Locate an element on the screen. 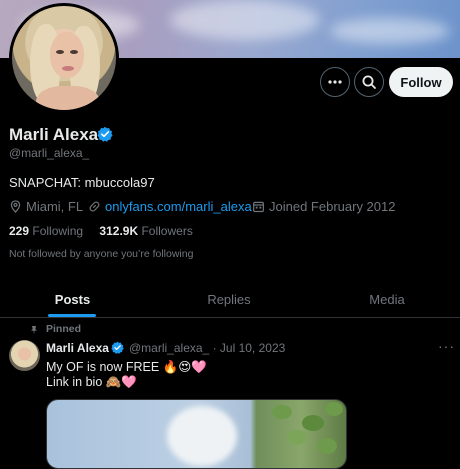 This screenshot has height=469, width=460. pin-icon is located at coordinates (34, 330).